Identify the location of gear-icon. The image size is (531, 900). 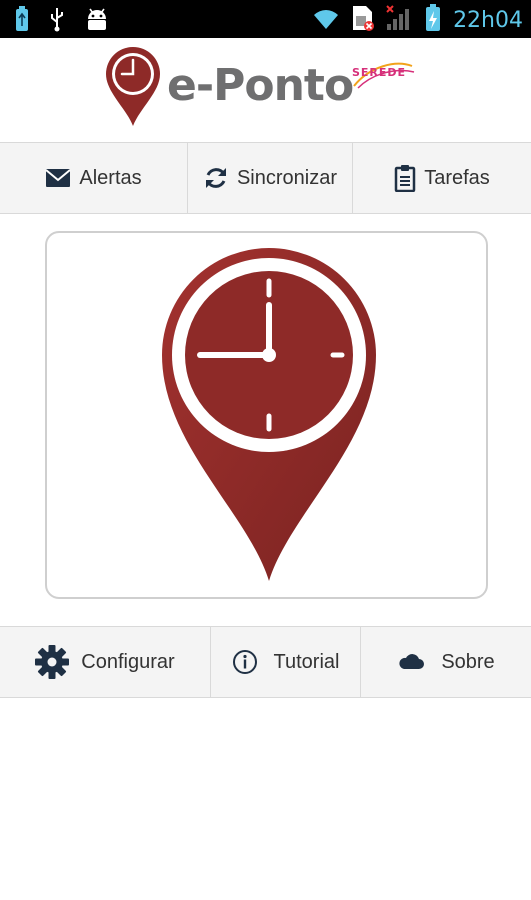
(52, 662).